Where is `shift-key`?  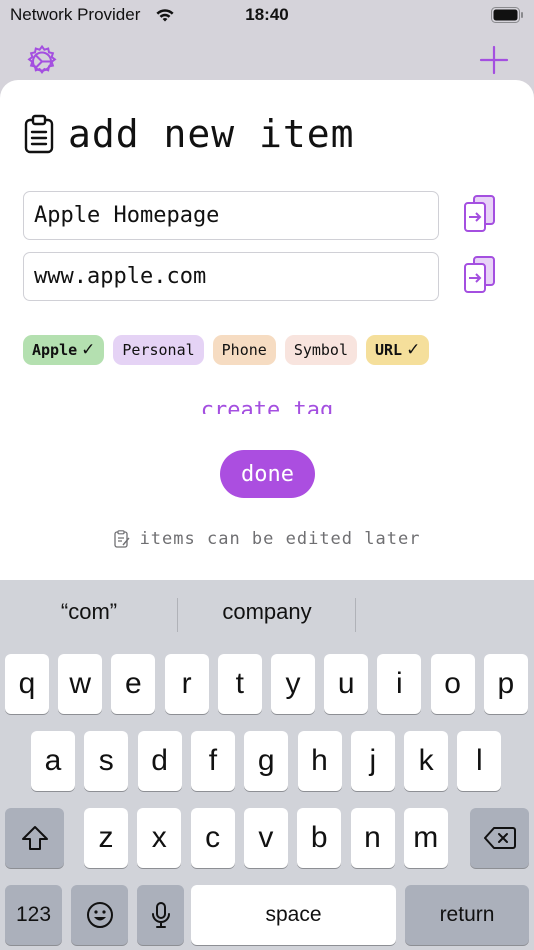
shift-key is located at coordinates (34, 838).